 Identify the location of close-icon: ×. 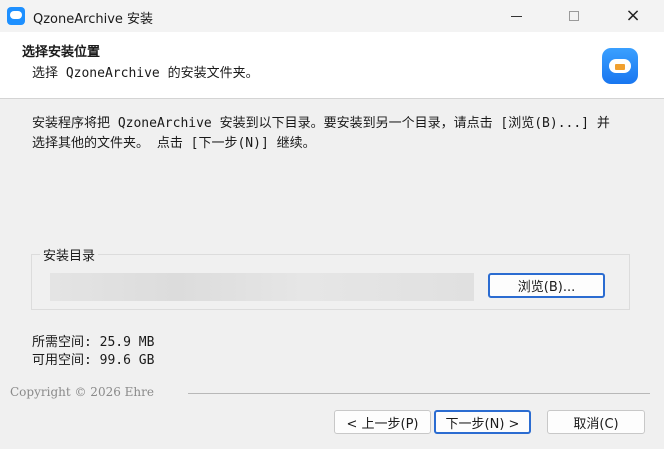
(633, 15).